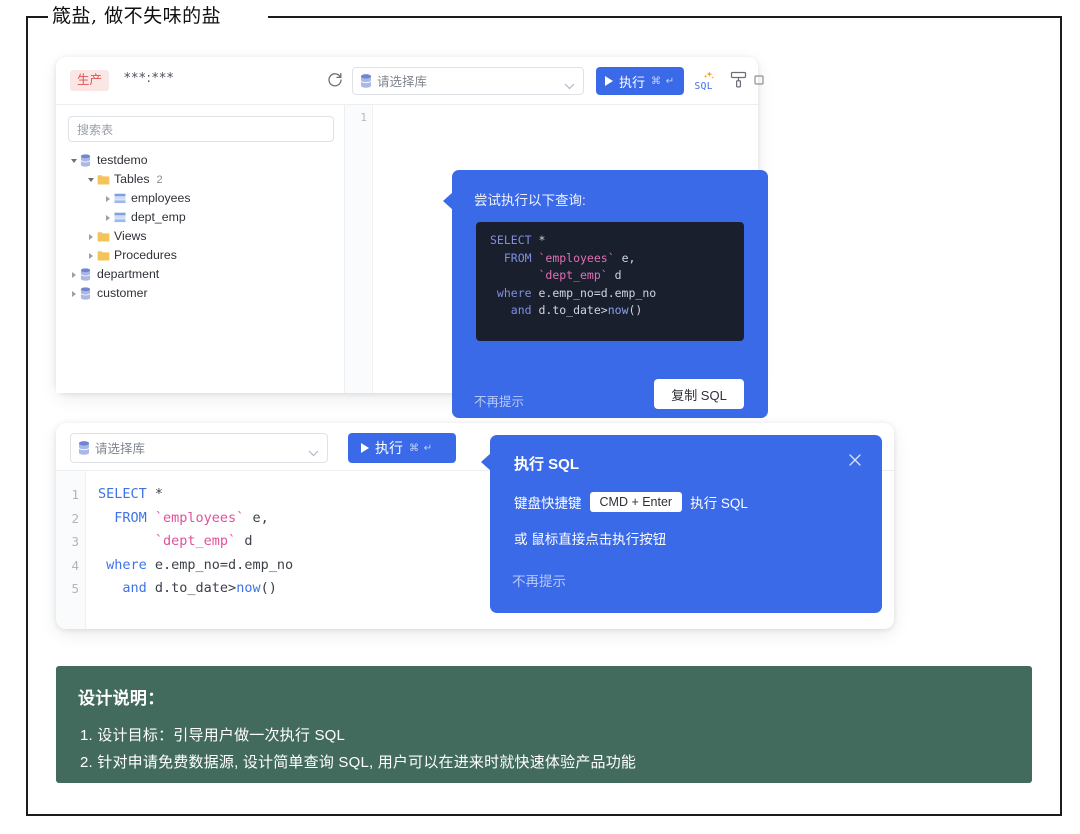  Describe the element at coordinates (201, 129) in the screenshot. I see `search-table-input: 搜索表` at that location.